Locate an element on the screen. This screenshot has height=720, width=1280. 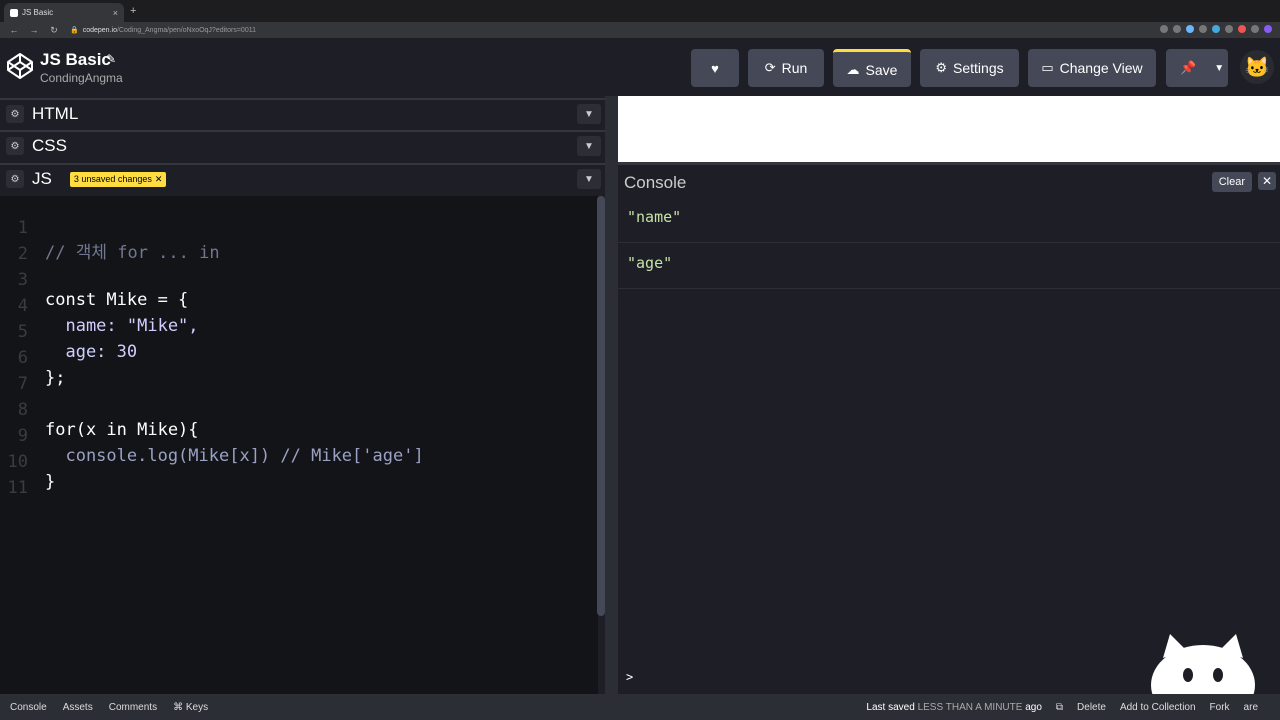
pen-title: JS Basic is located at coordinates (75, 60).